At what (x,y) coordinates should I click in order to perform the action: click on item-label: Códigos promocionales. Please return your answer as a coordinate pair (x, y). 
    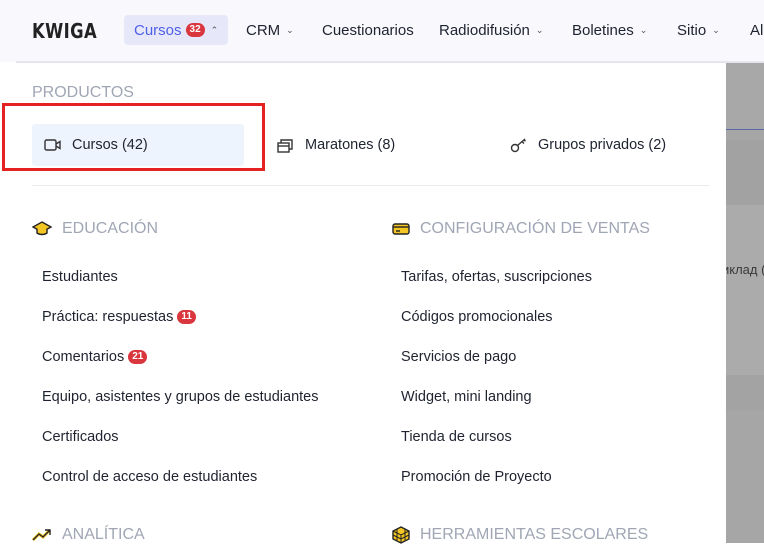
    Looking at the image, I should click on (477, 317).